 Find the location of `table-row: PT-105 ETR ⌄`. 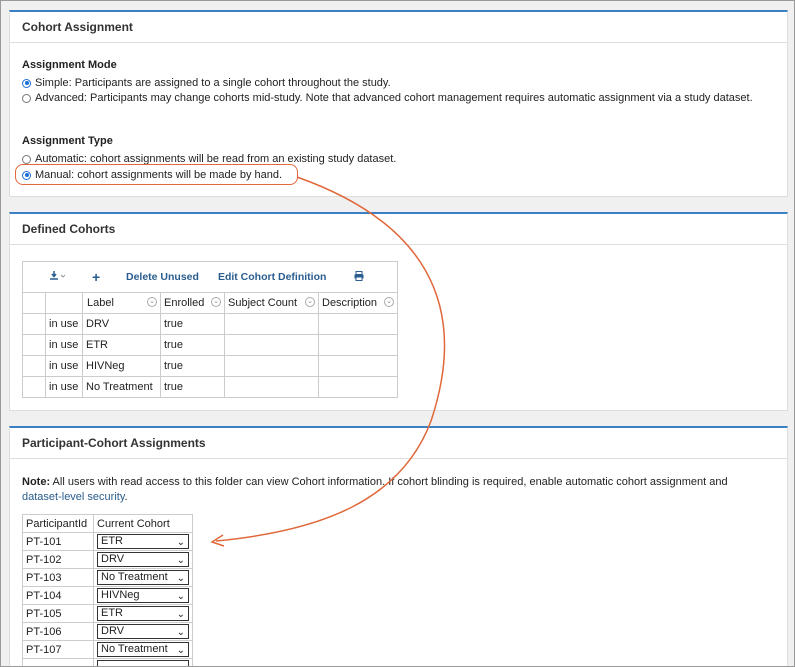

table-row: PT-105 ETR ⌄ is located at coordinates (107, 613).